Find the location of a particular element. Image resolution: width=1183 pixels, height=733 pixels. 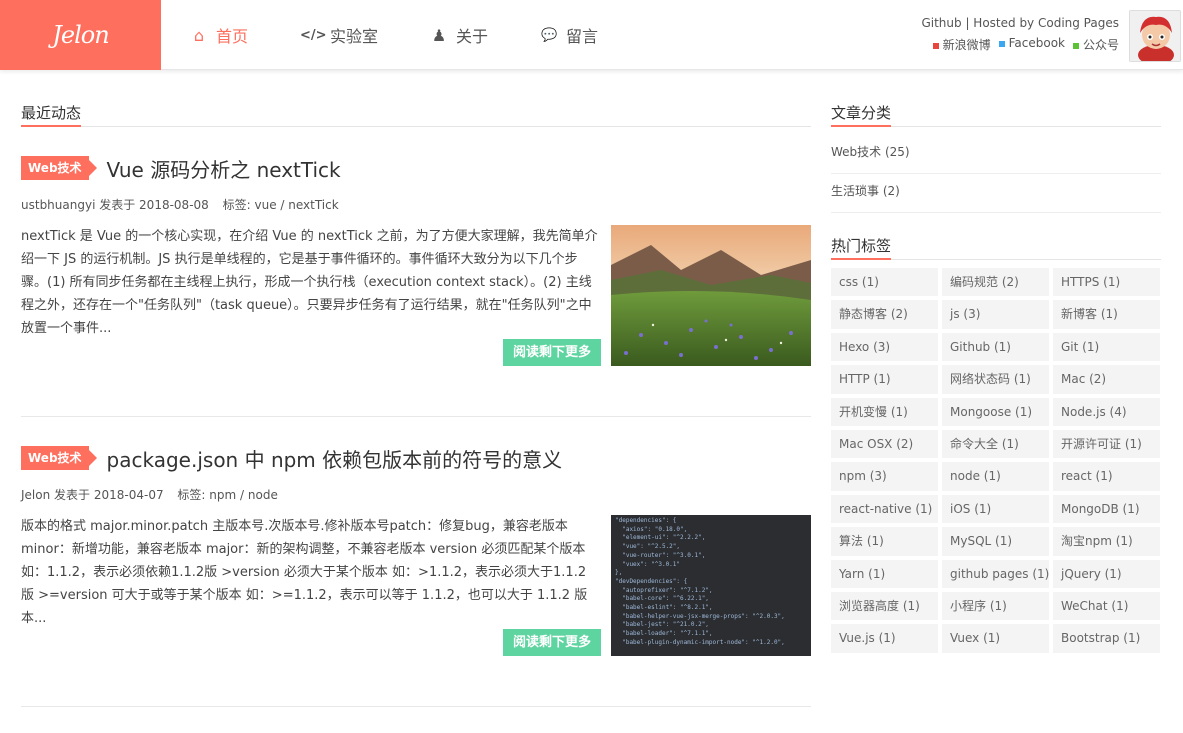

tag-item: Hexo (3) is located at coordinates (884, 347).